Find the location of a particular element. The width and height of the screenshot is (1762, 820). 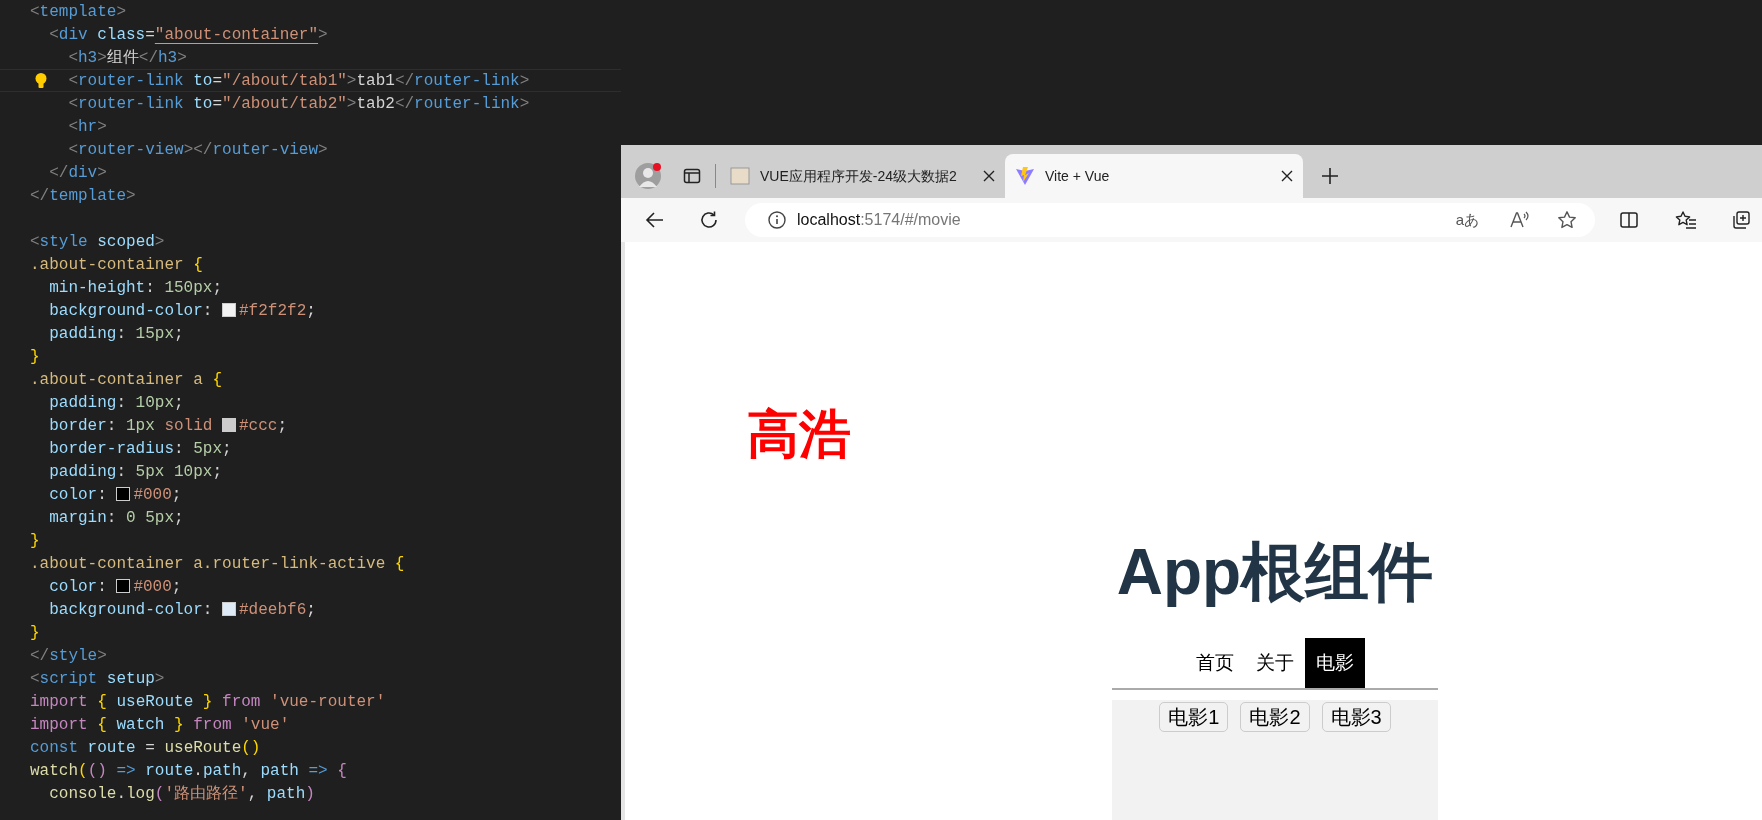

code-line: padding: 10px; is located at coordinates (116, 403).